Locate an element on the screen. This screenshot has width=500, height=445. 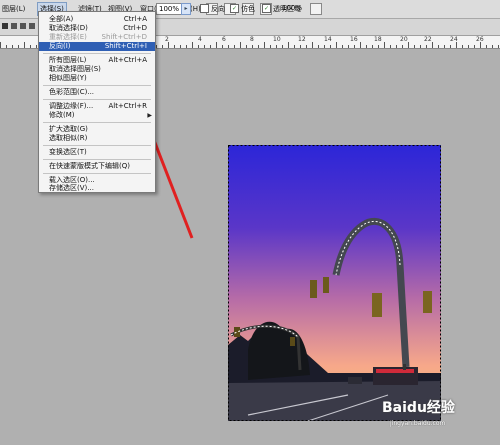
baidu-watermark: Baidu经验 is located at coordinates (418, 408).